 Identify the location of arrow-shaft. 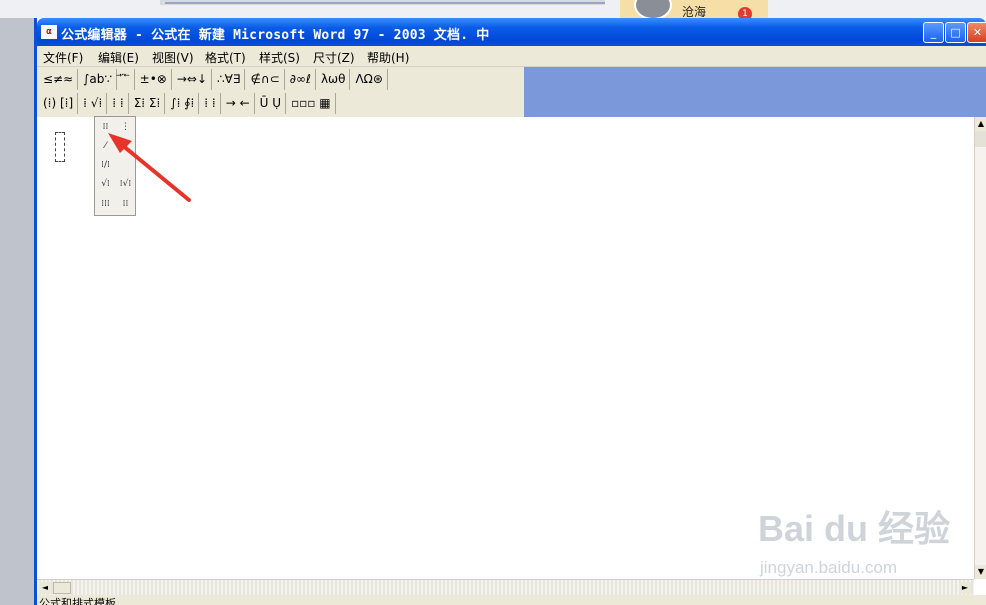
(152, 170).